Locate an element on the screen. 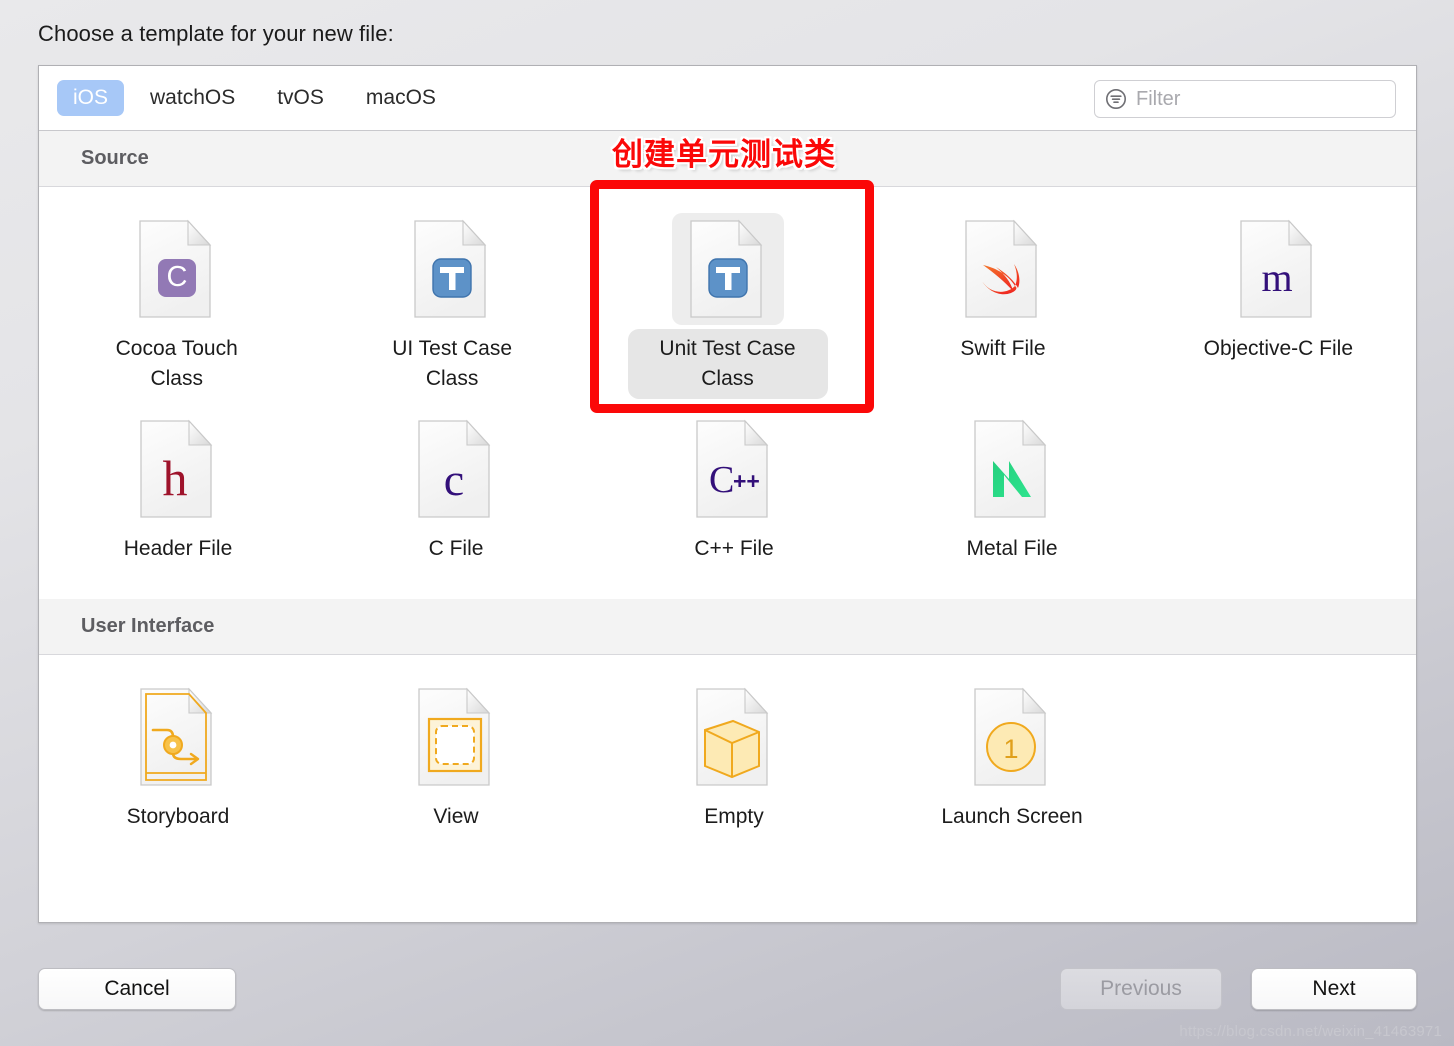  filter-input: Filter is located at coordinates (1245, 99).